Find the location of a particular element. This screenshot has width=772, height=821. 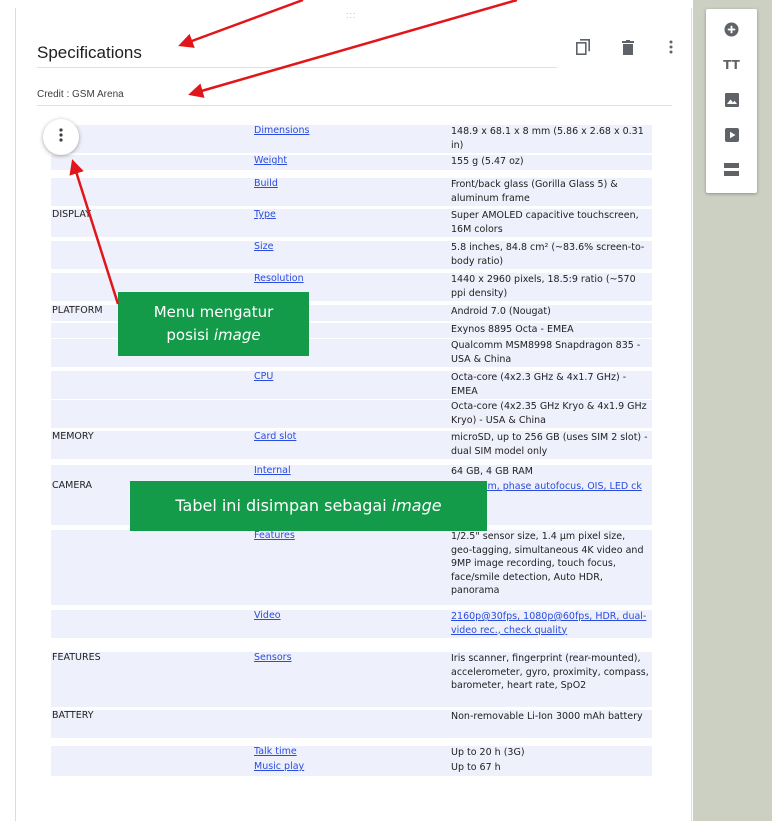

spec-section: DISPLAY is located at coordinates (71, 214).